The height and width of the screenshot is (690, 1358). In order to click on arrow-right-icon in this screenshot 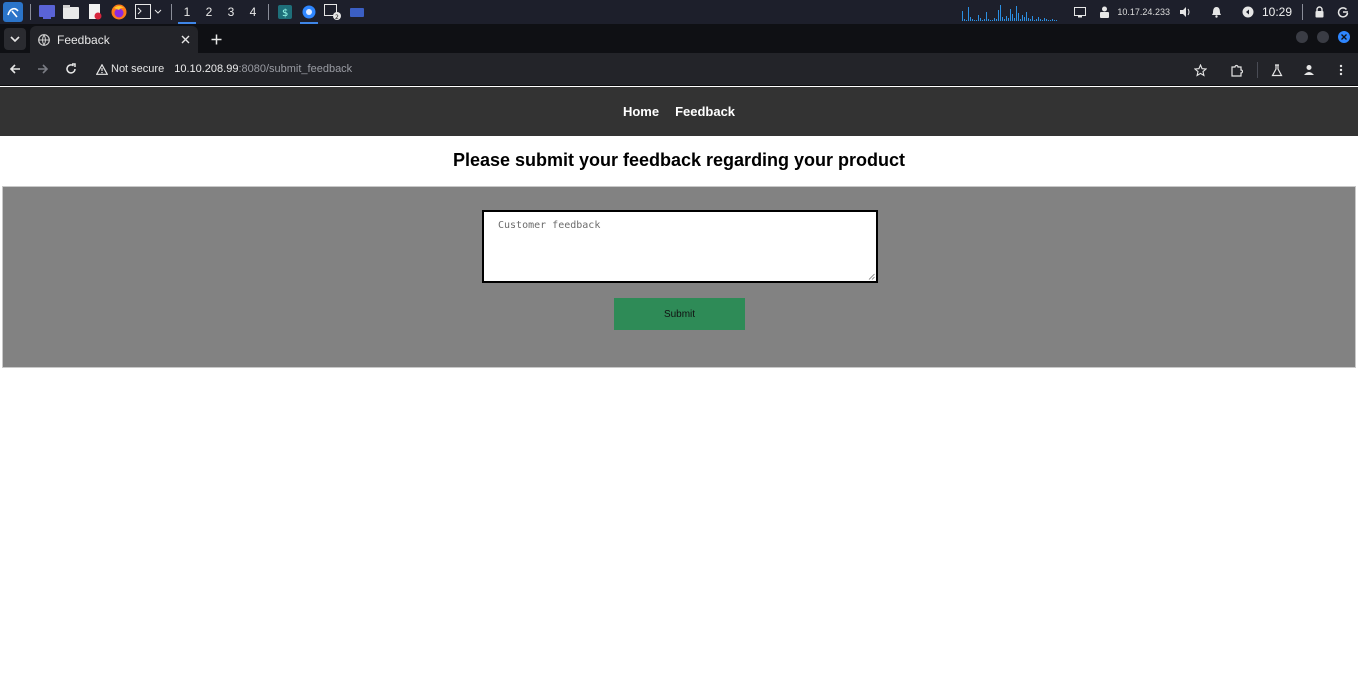, I will do `click(43, 69)`.